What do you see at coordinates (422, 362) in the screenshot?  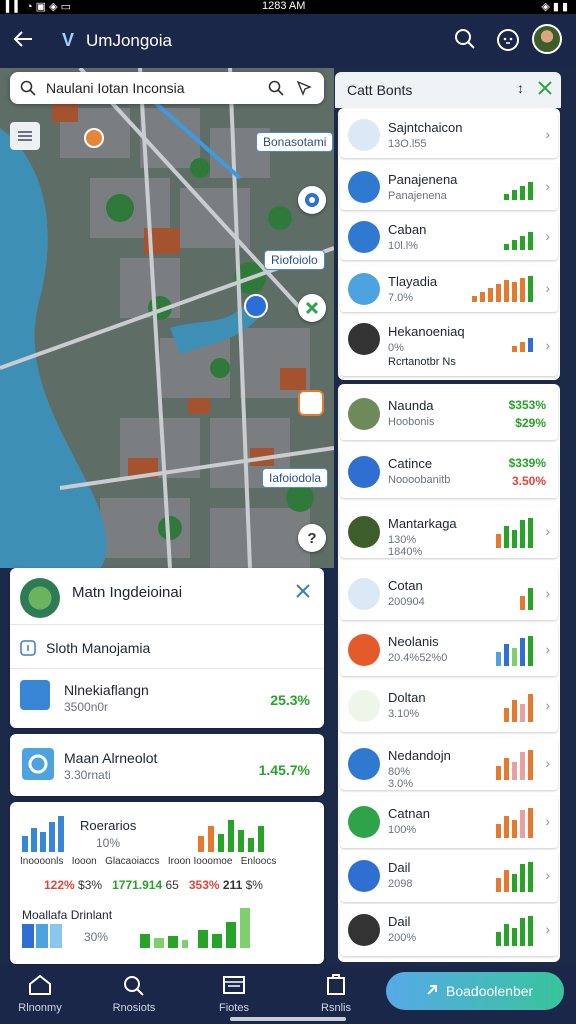 I see `result-sub: Rcrtanotbr Ns` at bounding box center [422, 362].